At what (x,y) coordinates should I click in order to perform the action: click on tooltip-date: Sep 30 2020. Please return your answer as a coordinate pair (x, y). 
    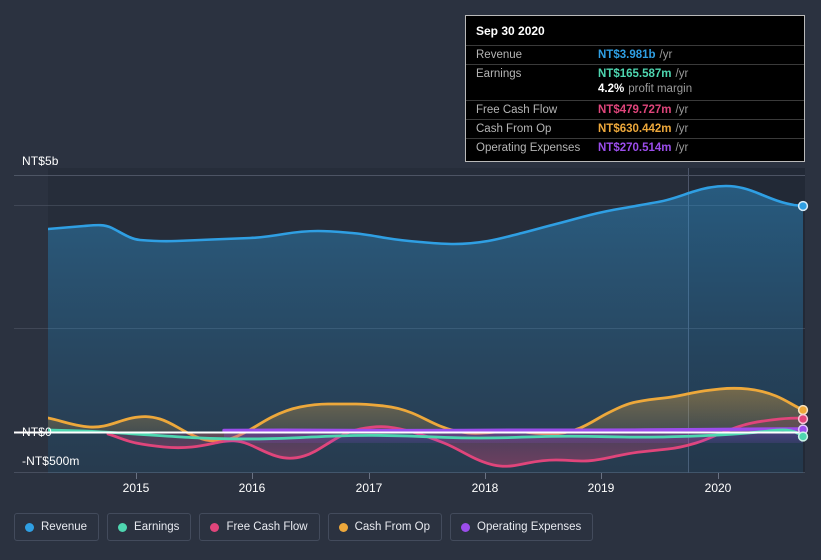
    Looking at the image, I should click on (510, 31).